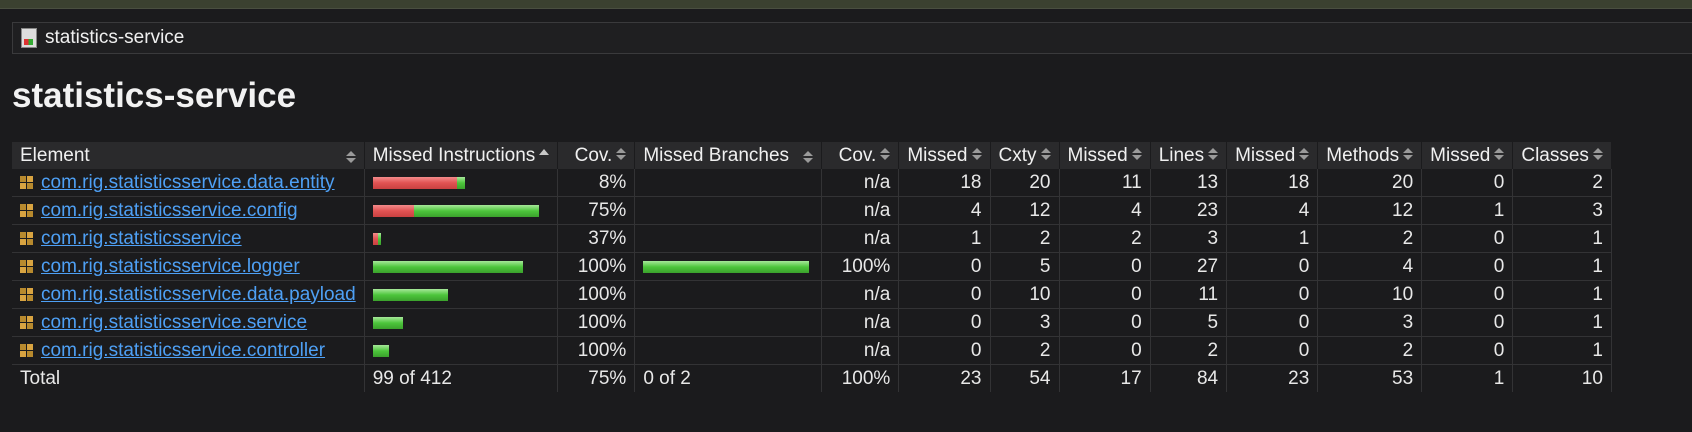  Describe the element at coordinates (1025, 210) in the screenshot. I see `cxty: 12` at that location.